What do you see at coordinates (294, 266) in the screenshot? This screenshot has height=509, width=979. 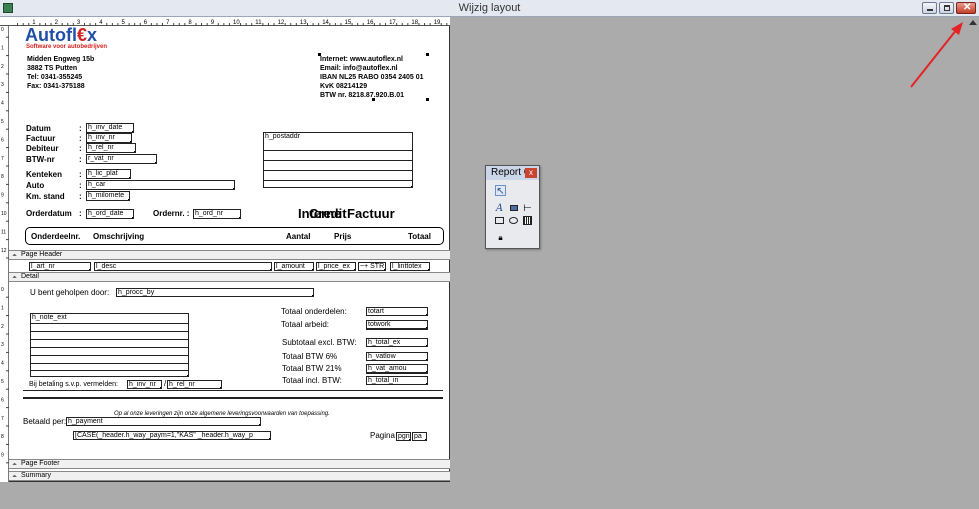 I see `field-amount: l_amount` at bounding box center [294, 266].